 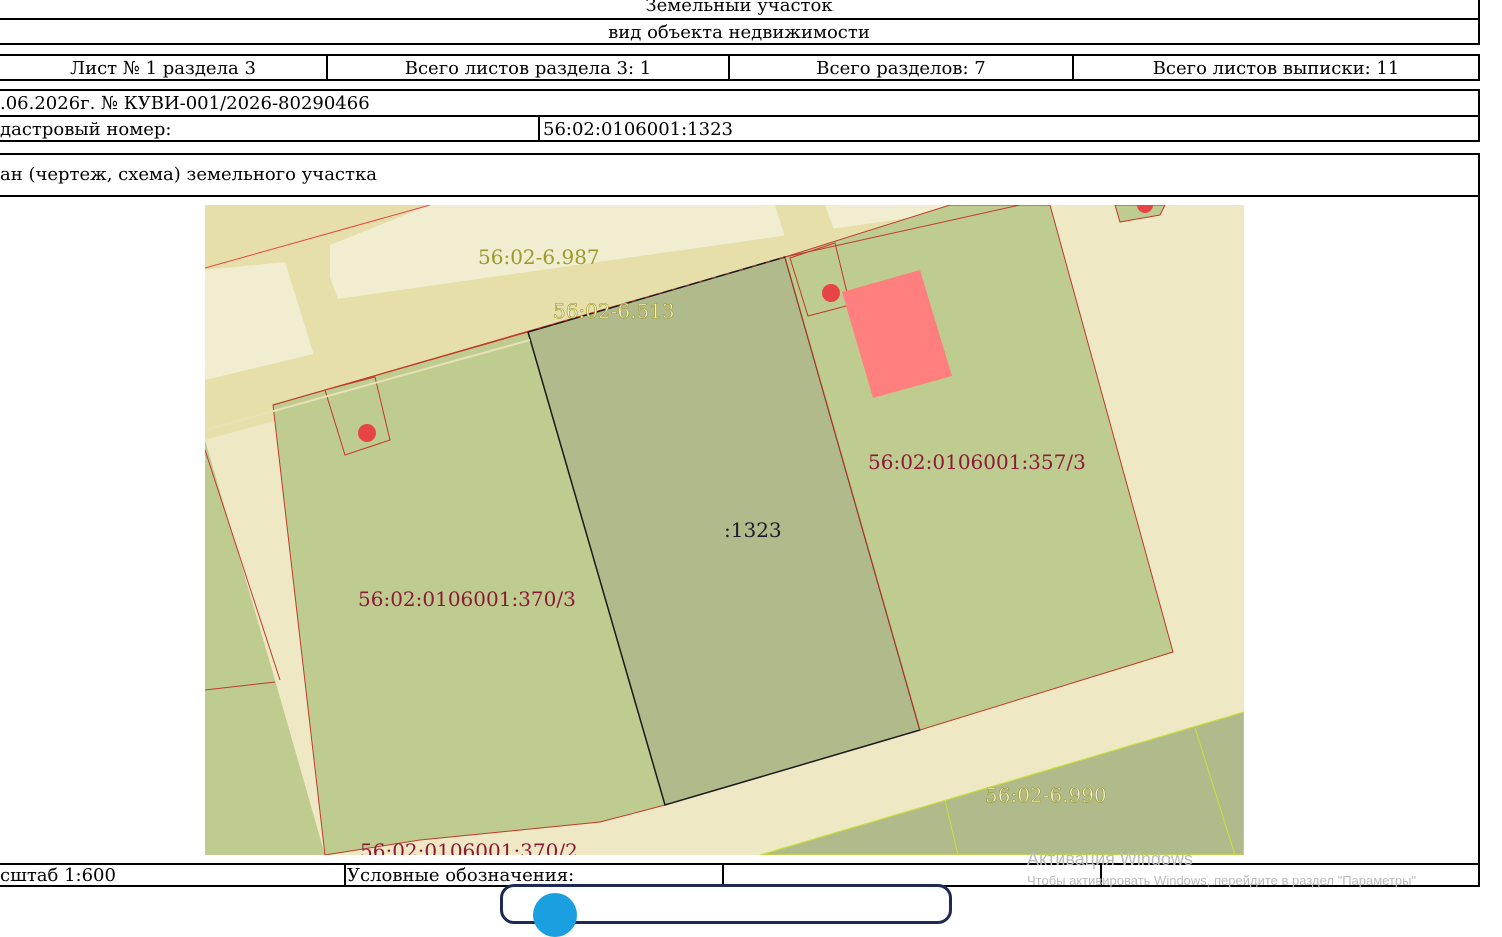 I want to click on total-sections: Всего разделов: 7, so click(x=901, y=68).